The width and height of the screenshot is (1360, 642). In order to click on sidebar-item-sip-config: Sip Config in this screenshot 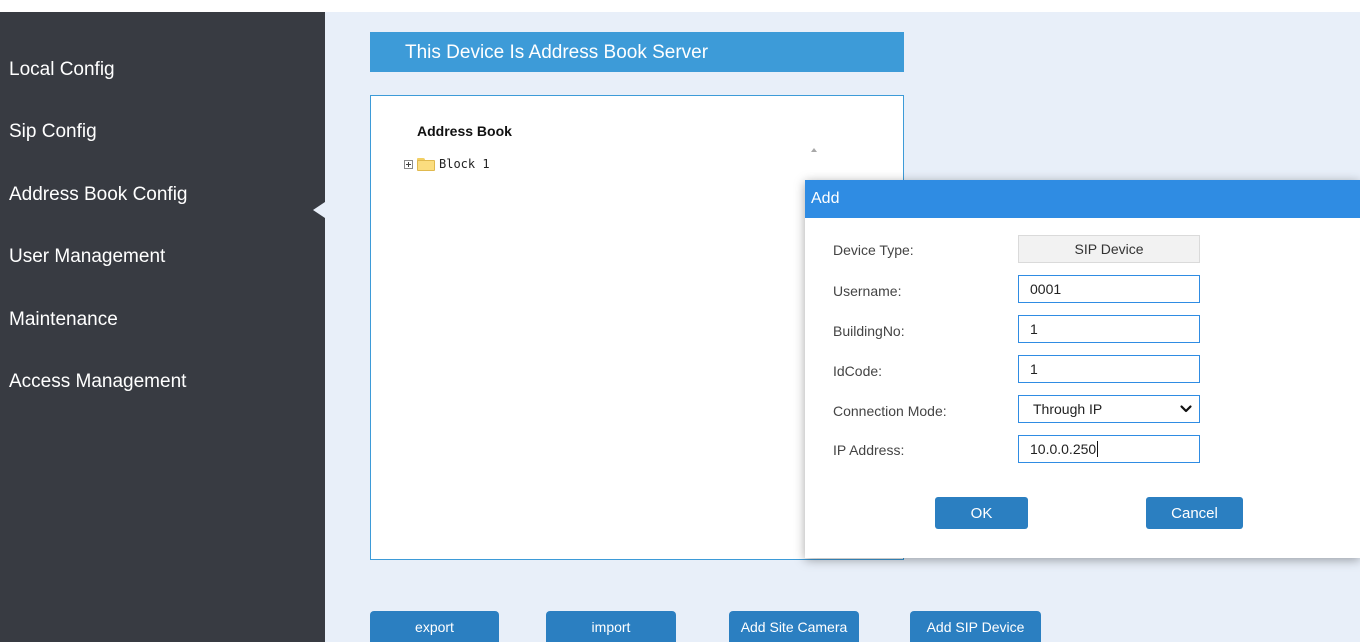, I will do `click(53, 132)`.